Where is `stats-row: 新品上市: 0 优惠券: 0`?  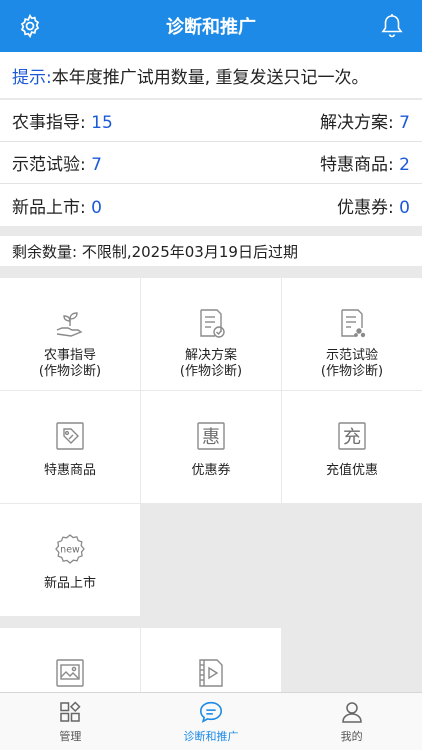
stats-row: 新品上市: 0 优惠券: 0 is located at coordinates (211, 205).